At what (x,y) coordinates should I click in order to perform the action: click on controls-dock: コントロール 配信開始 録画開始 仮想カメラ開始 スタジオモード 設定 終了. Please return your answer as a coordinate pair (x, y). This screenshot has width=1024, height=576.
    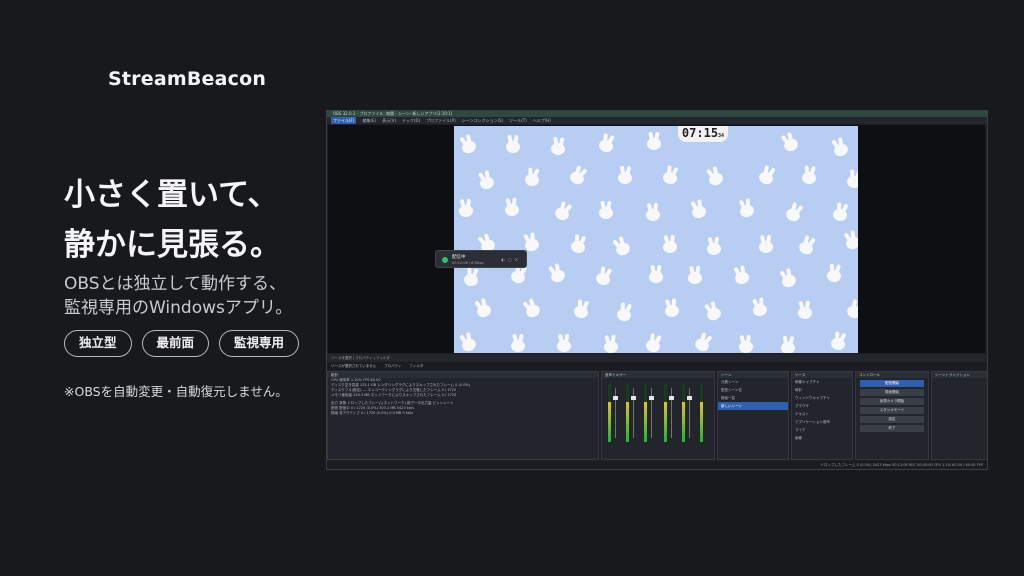
    Looking at the image, I should click on (892, 415).